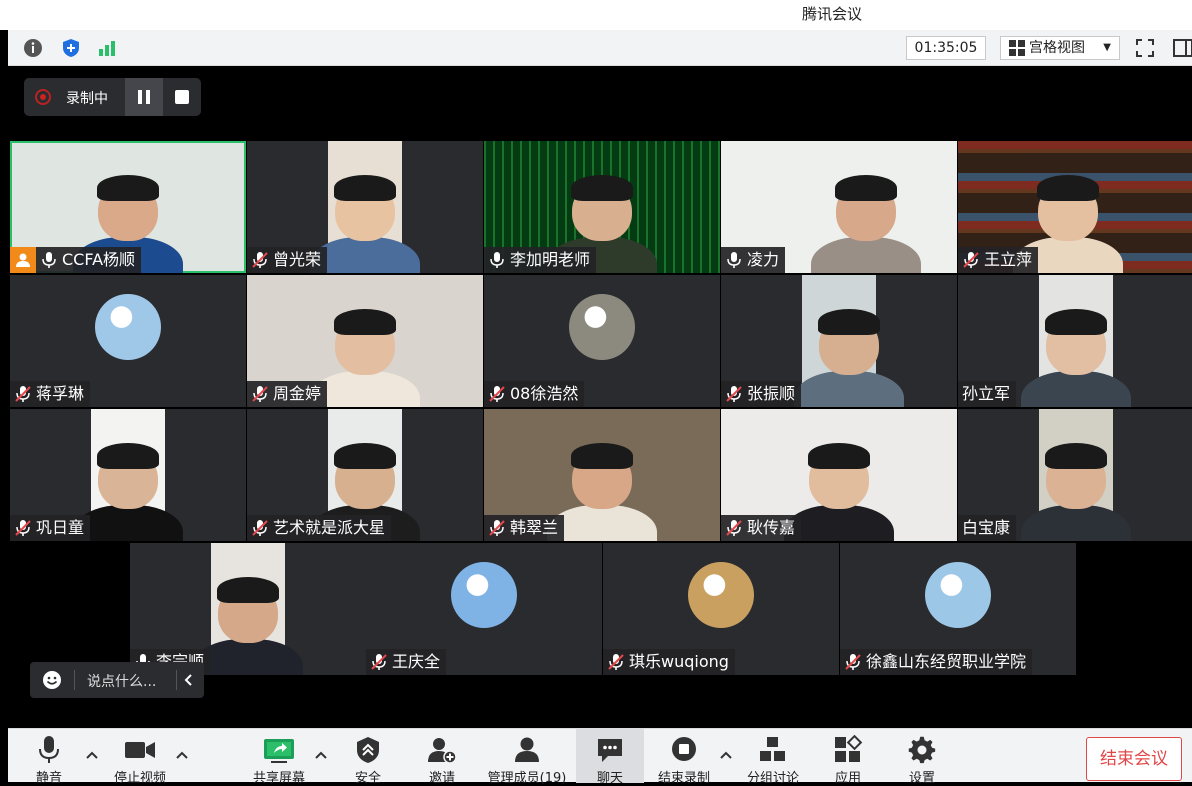 Image resolution: width=1192 pixels, height=786 pixels. Describe the element at coordinates (1134, 759) in the screenshot. I see `end-meeting-button: 结束会议` at that location.